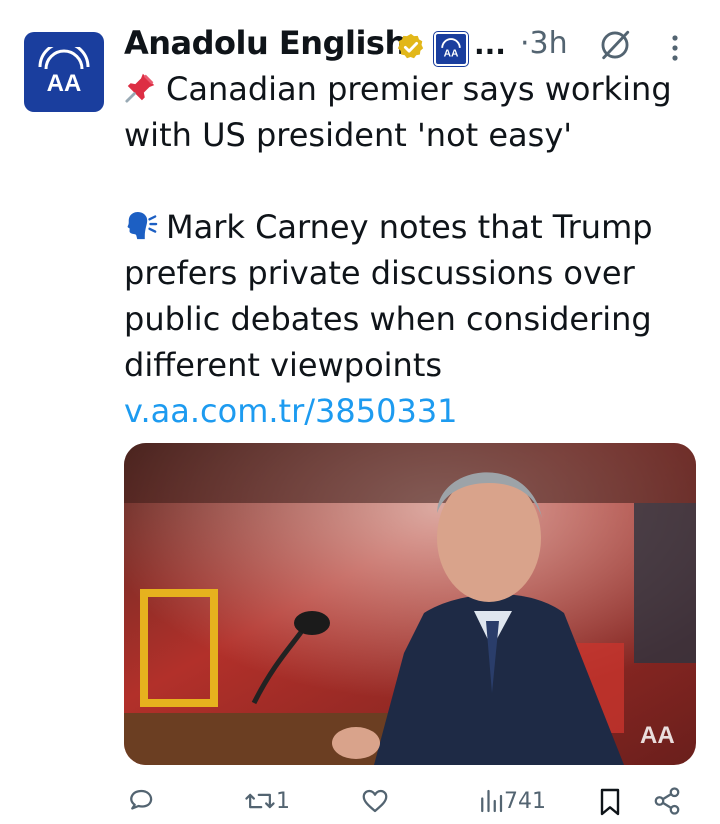 This screenshot has width=720, height=824. I want to click on speaking-head-icon, so click(142, 225).